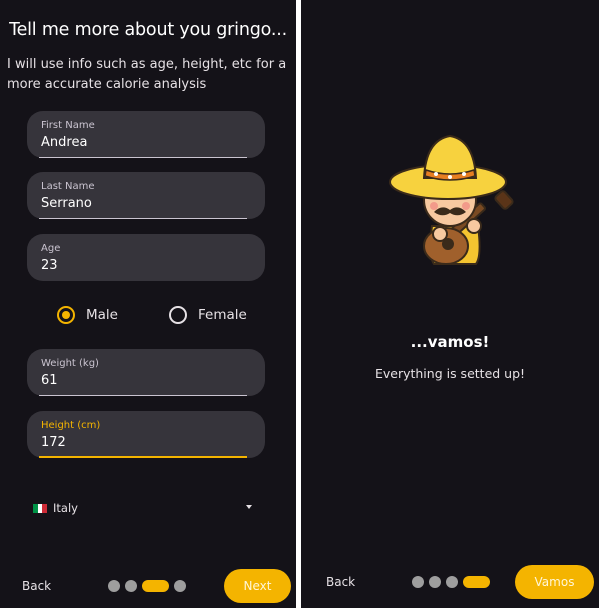 The height and width of the screenshot is (608, 599). What do you see at coordinates (146, 257) in the screenshot?
I see `age-field: Age 23` at bounding box center [146, 257].